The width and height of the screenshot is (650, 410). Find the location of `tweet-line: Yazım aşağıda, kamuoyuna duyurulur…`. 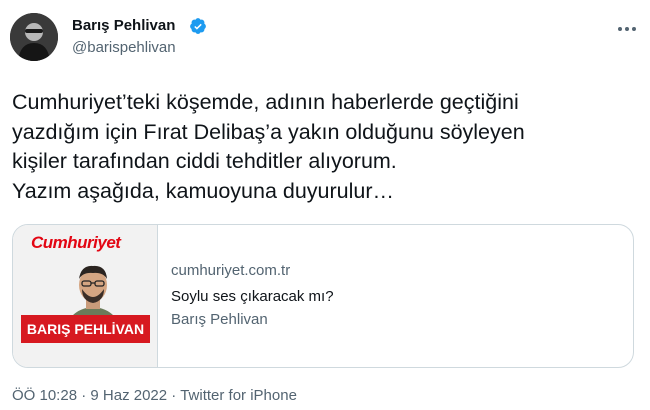

tweet-line: Yazım aşağıda, kamuoyuna duyurulur… is located at coordinates (203, 190).